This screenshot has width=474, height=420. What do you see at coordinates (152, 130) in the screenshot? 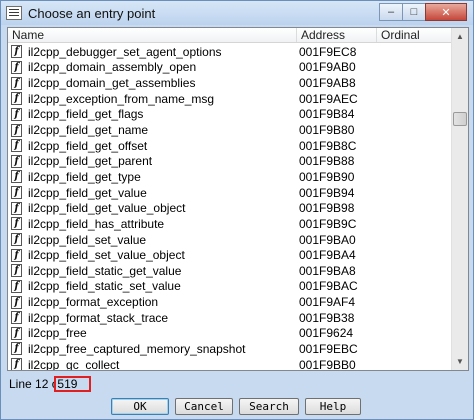
I see `name-cell: f il2cpp_field_get_name` at bounding box center [152, 130].